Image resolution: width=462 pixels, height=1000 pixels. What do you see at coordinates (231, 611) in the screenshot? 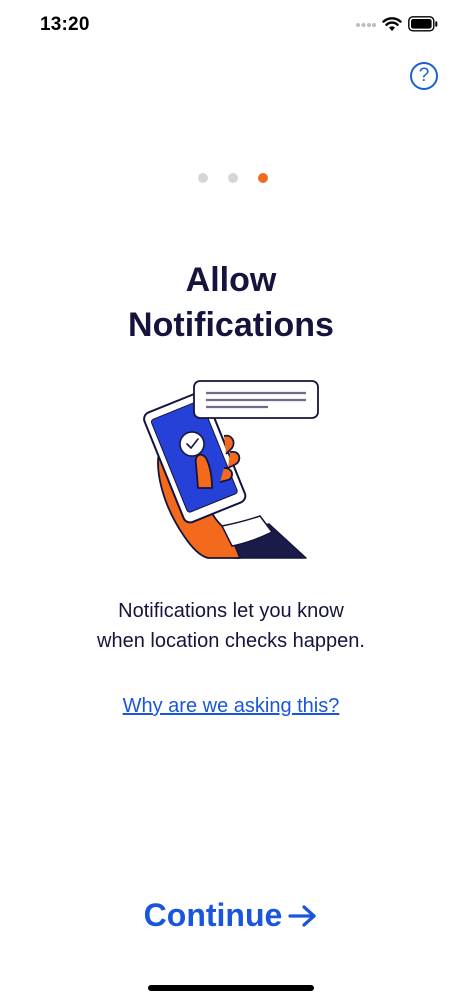
I see `description-line: Notifications let you know` at bounding box center [231, 611].